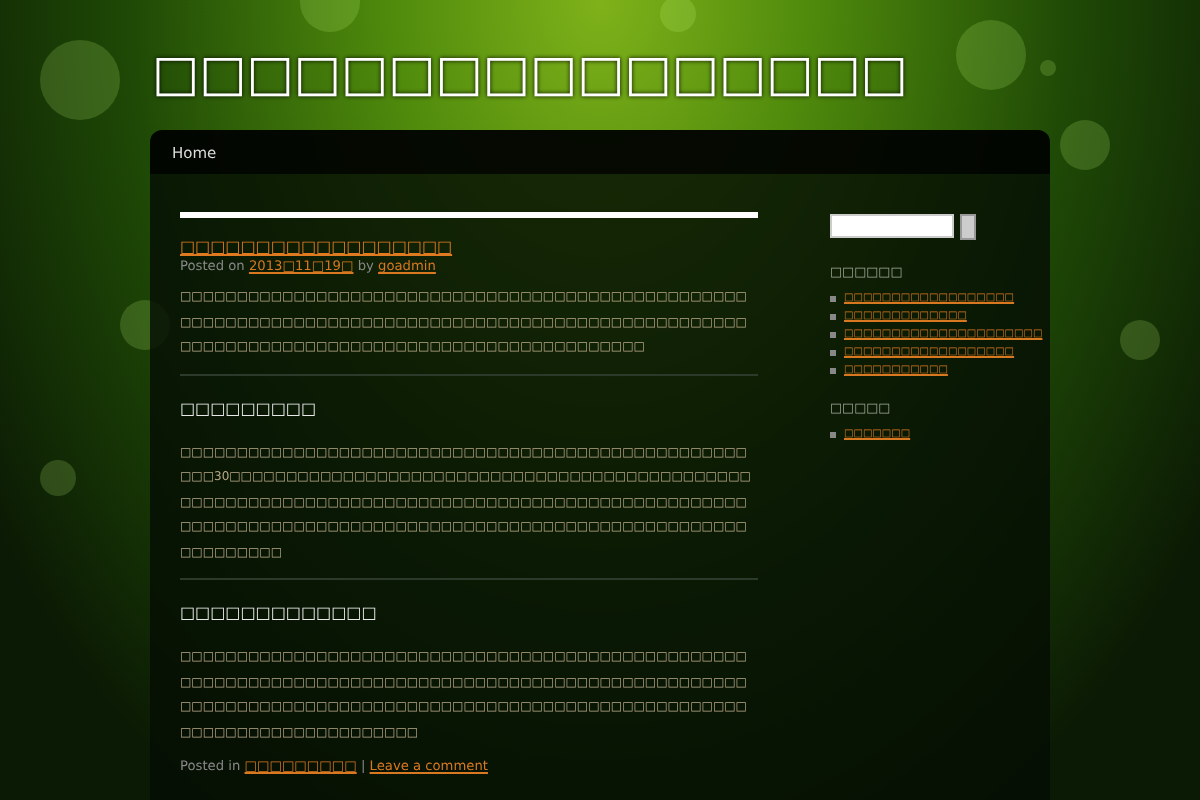 The height and width of the screenshot is (800, 1200). What do you see at coordinates (968, 227) in the screenshot?
I see `search-button` at bounding box center [968, 227].